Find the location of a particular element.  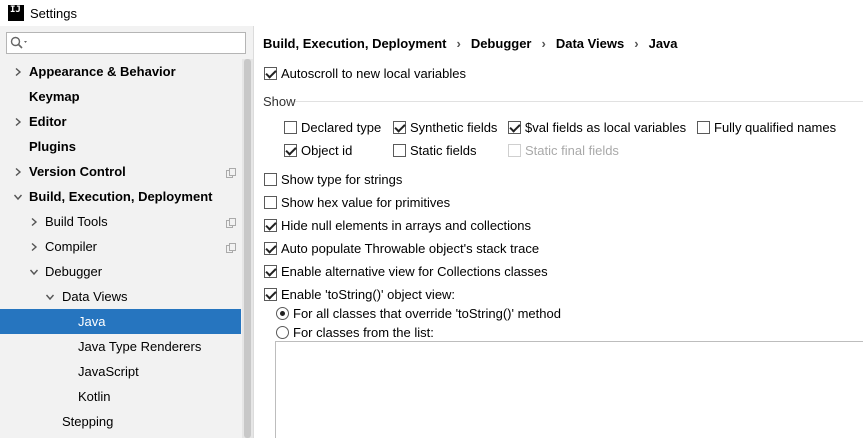

settings-search-input is located at coordinates (126, 43).